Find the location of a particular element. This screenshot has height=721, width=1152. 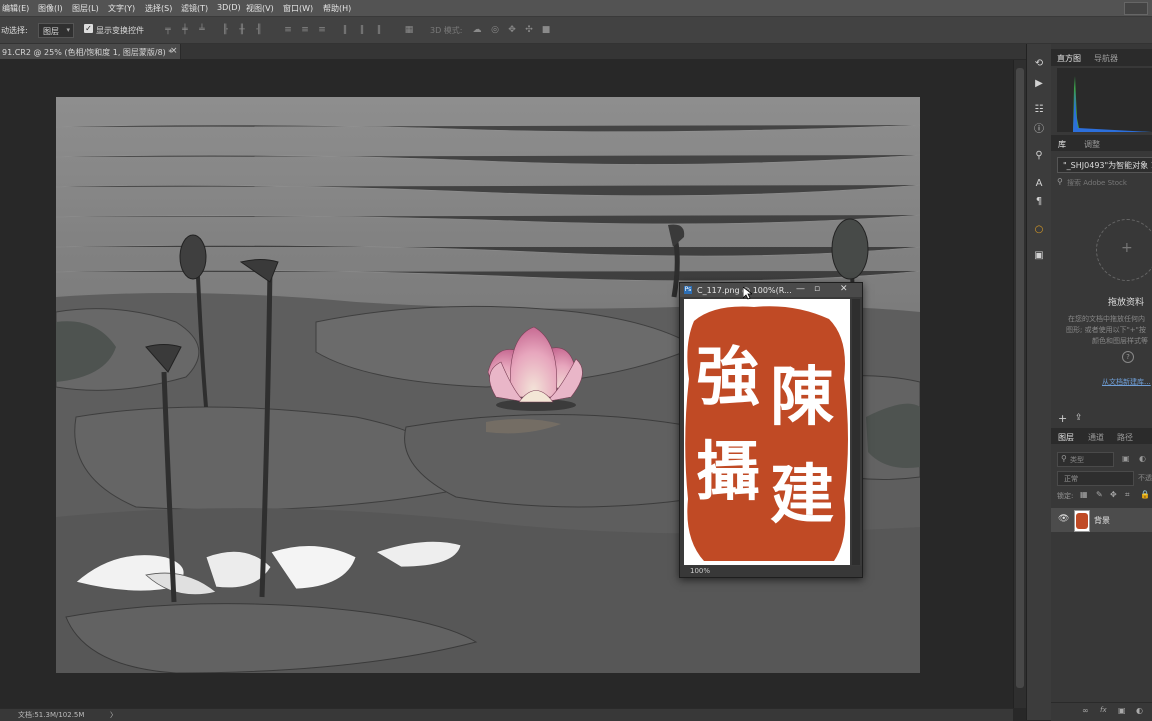

show-transform-checkbox: ✓ is located at coordinates (88, 28).